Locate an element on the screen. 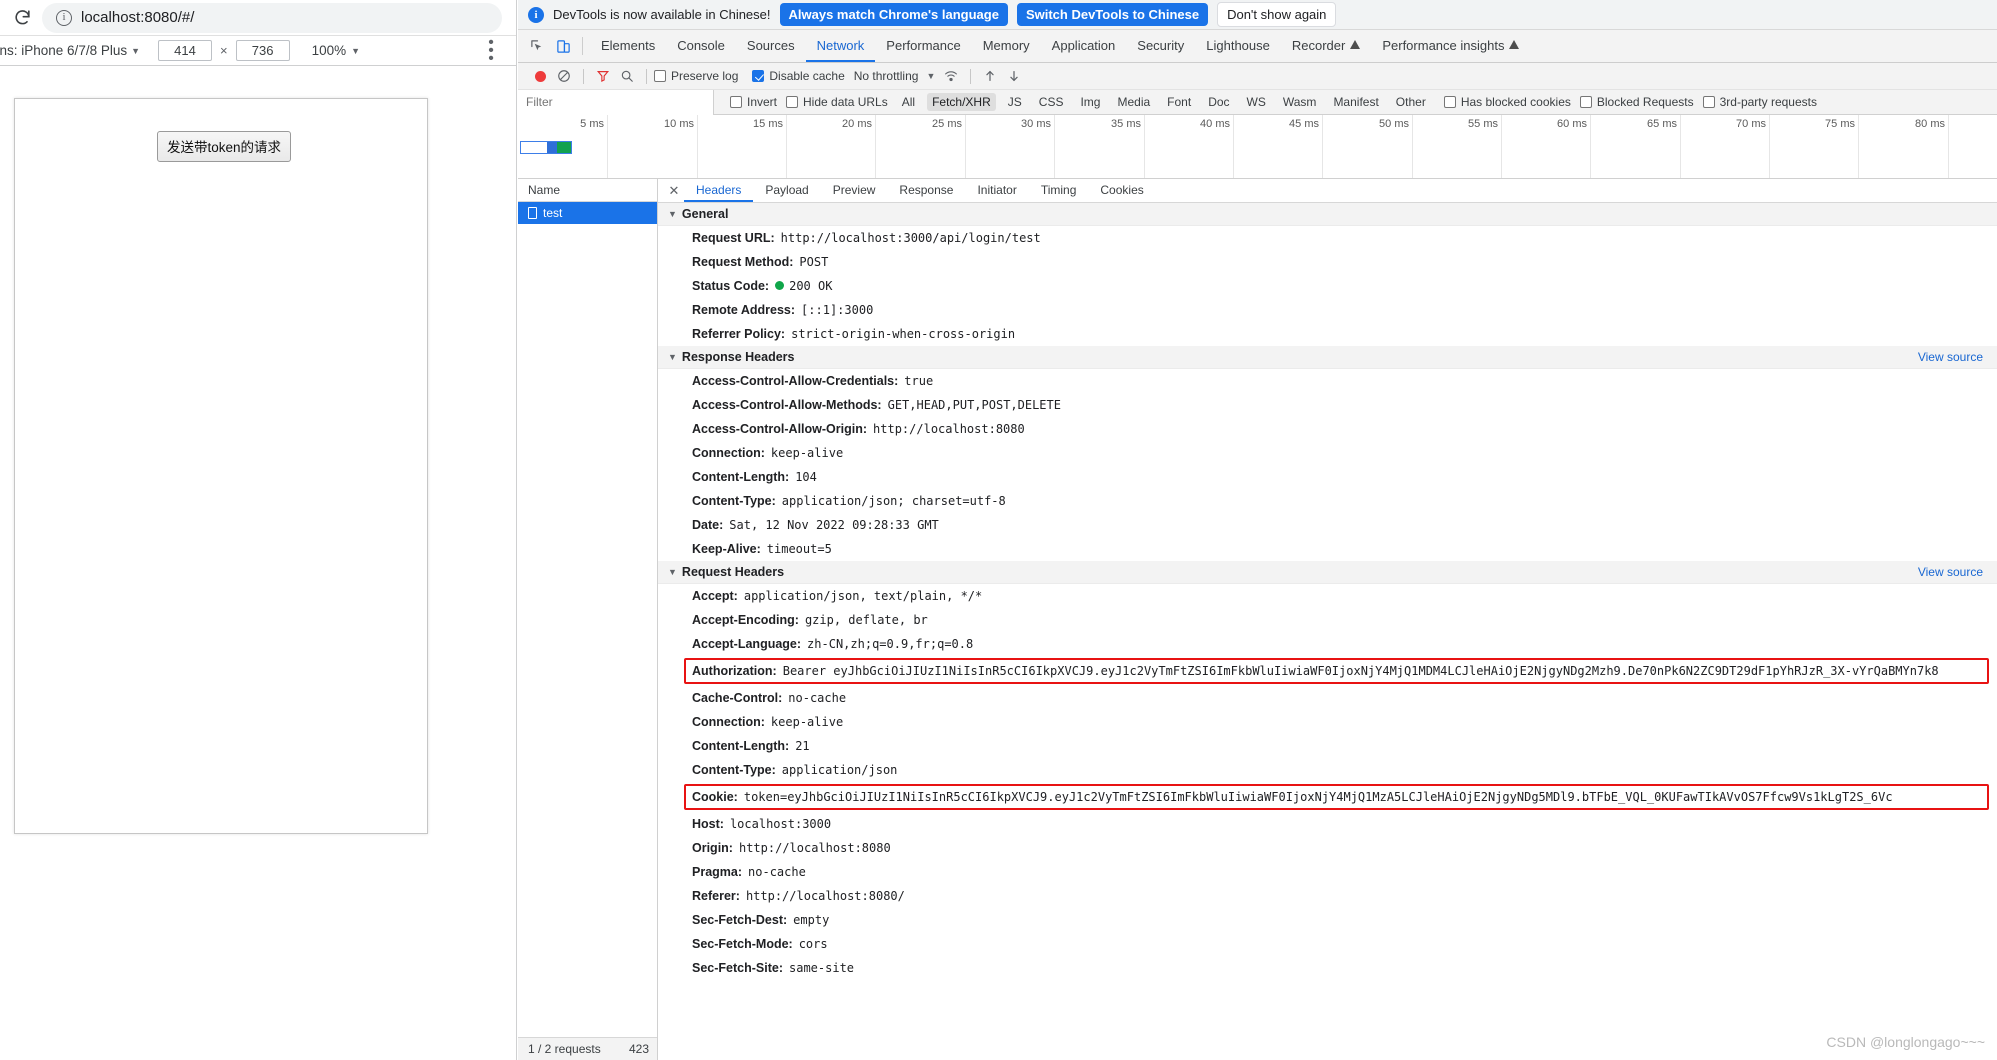 The height and width of the screenshot is (1060, 1997). filter-type-doc: Doc is located at coordinates (1218, 102).